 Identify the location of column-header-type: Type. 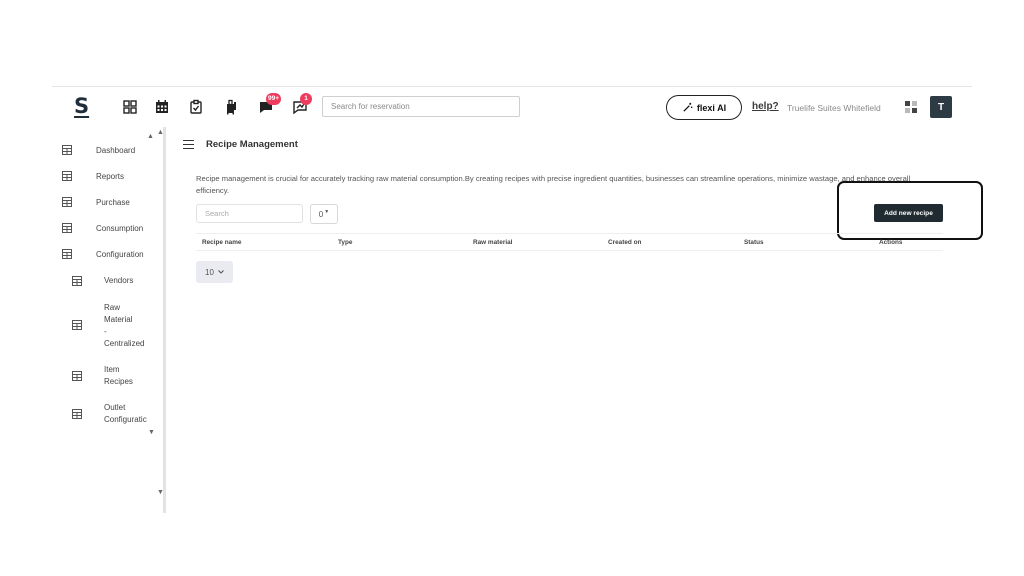
(345, 242).